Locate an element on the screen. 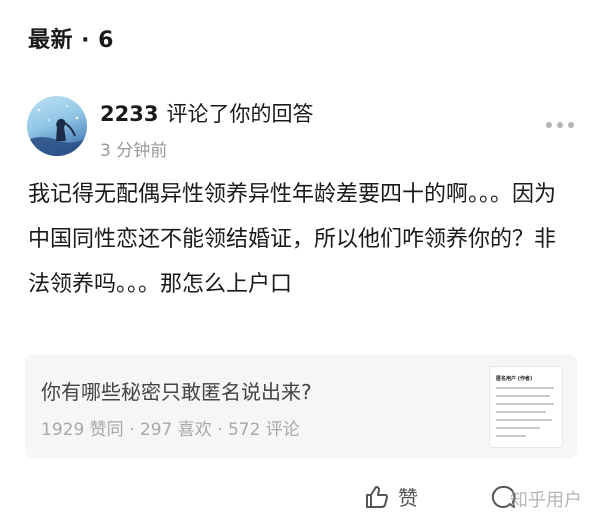 This screenshot has width=600, height=521. like-button: 赞 is located at coordinates (391, 496).